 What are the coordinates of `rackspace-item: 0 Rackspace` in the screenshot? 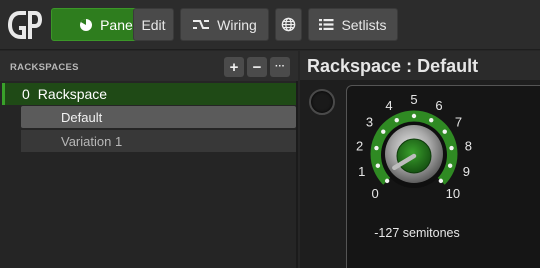 It's located at (149, 94).